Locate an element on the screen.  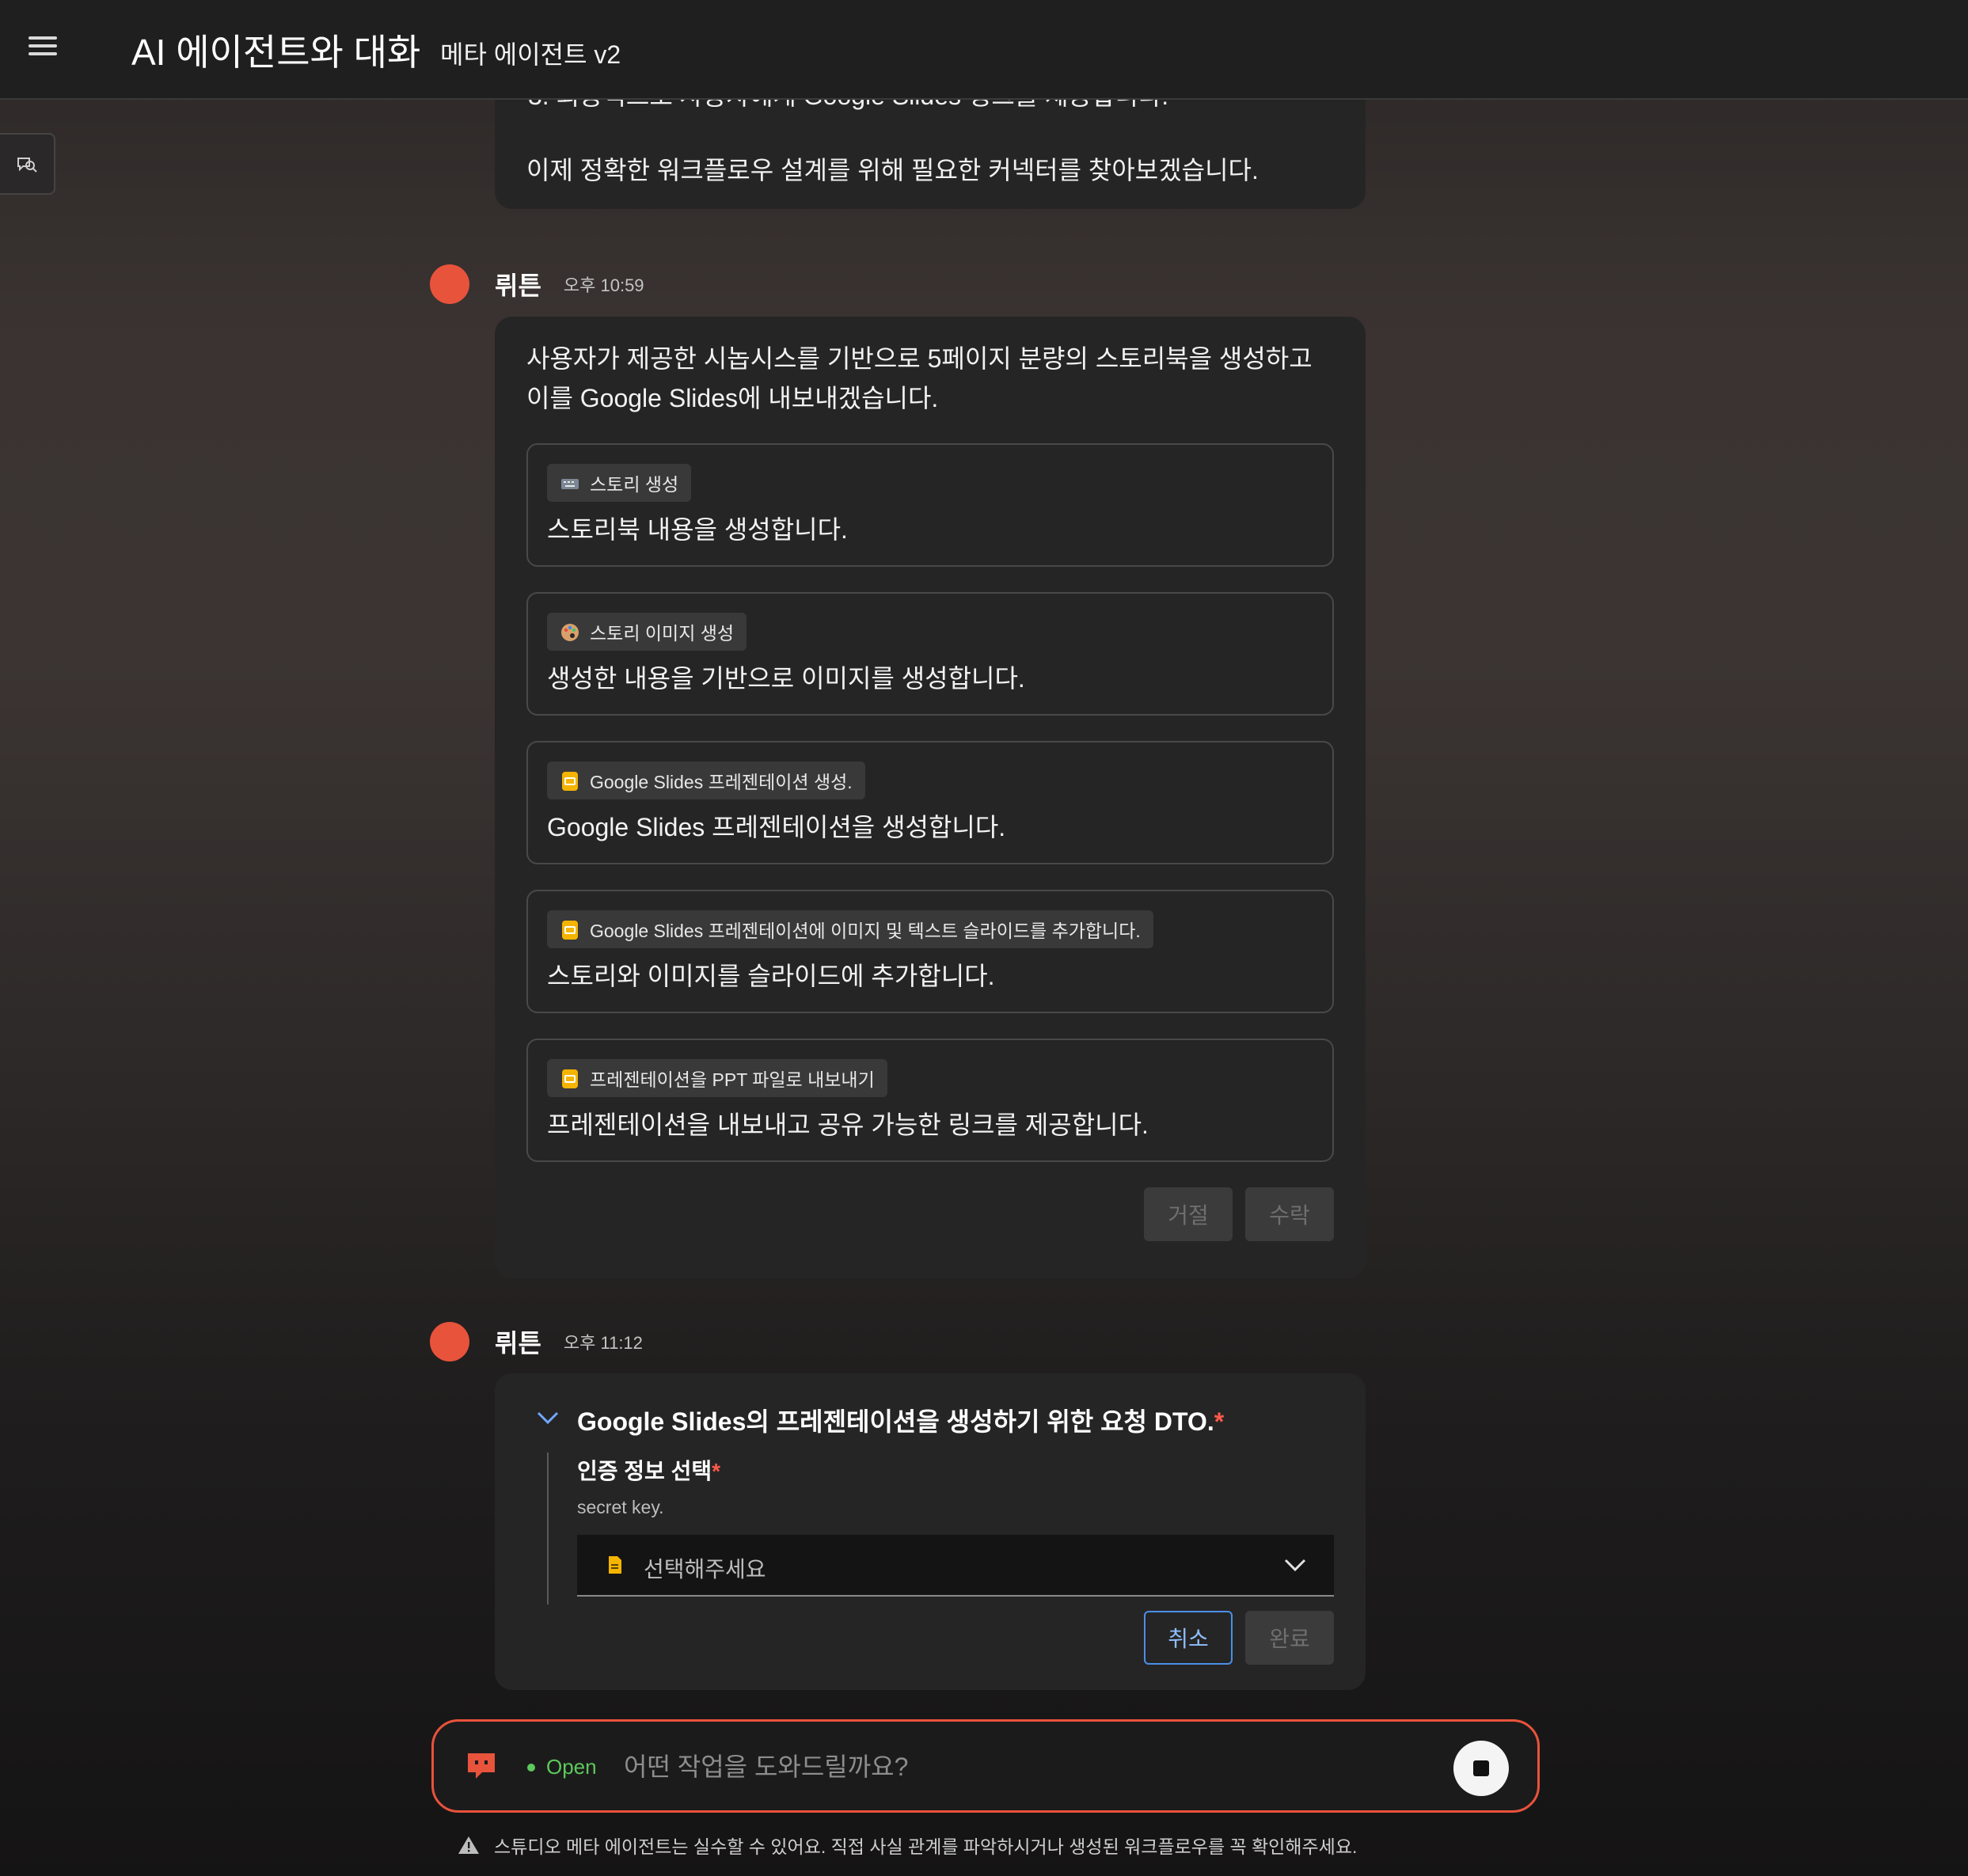
credential-select: 선택해주세요 is located at coordinates (955, 1566).